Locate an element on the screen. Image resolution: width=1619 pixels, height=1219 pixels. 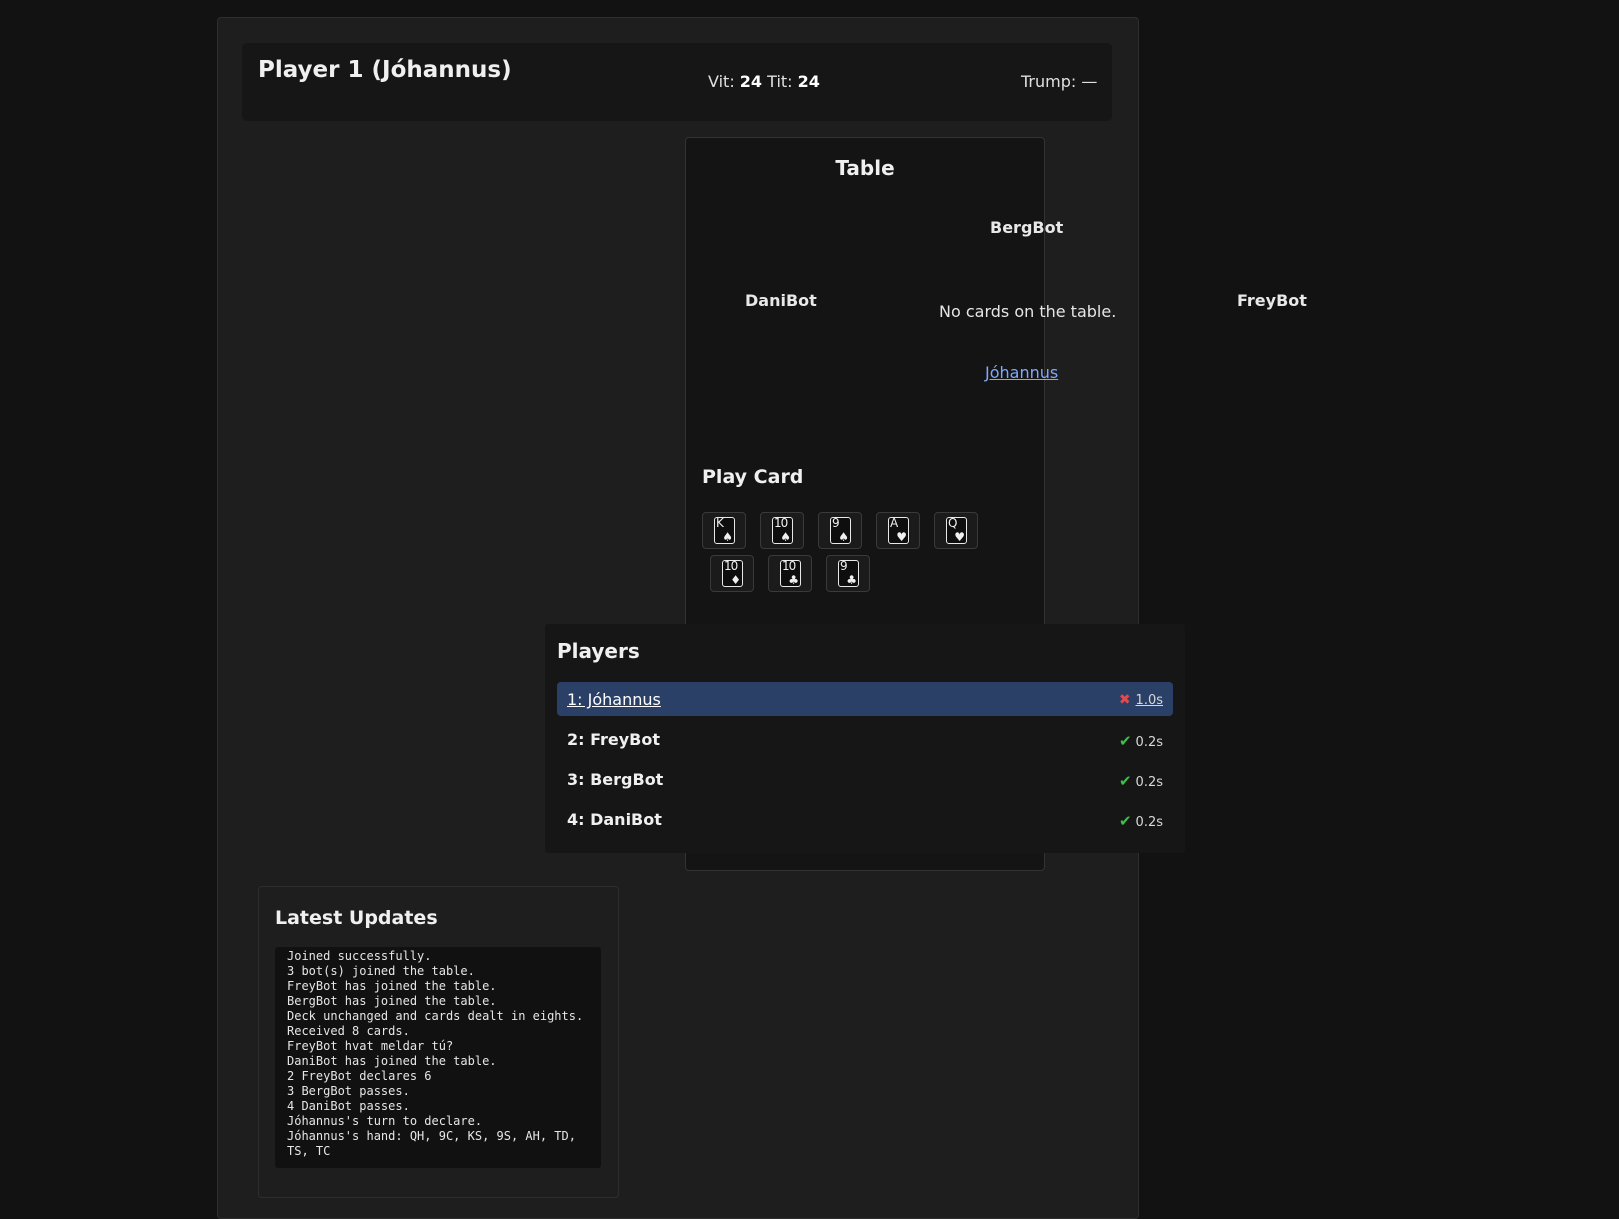
card-face: 10 ♦ is located at coordinates (732, 573).